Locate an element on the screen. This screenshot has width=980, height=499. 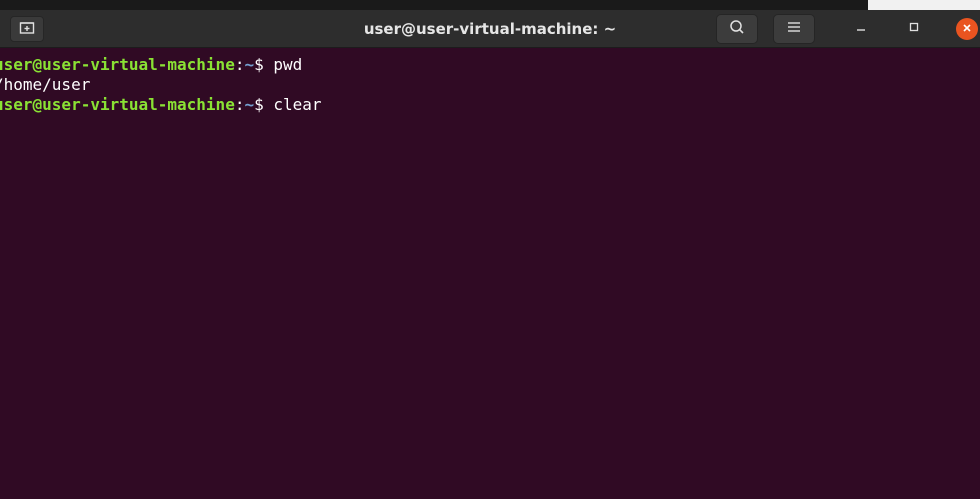
terminal-line-prompt: user@user-virtual-machine:~$ pwd is located at coordinates (487, 65).